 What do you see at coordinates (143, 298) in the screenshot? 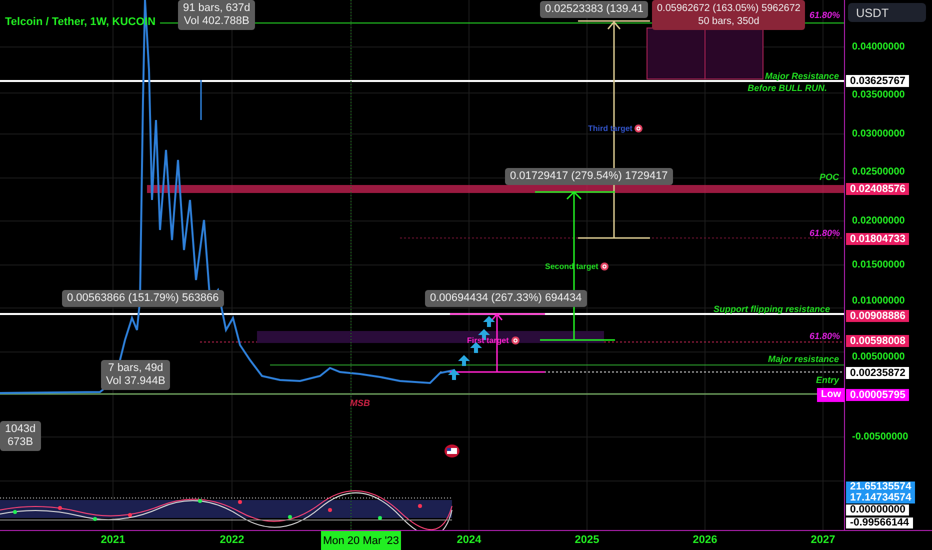
I see `measure-label: 0.00563866 (151.79%) 563866` at bounding box center [143, 298].